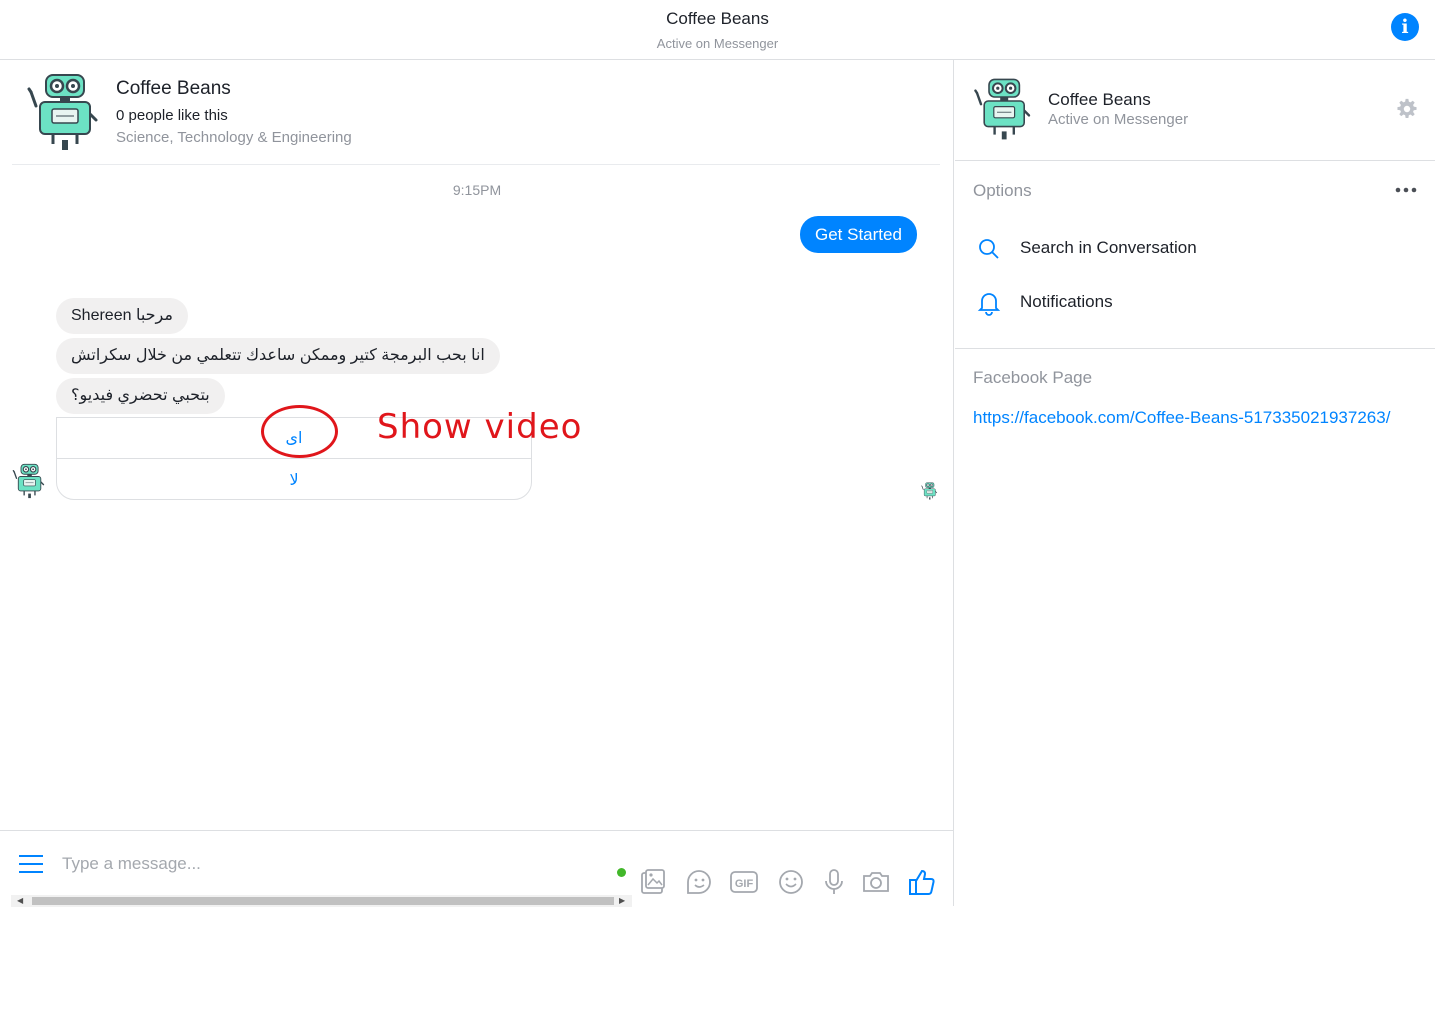 The height and width of the screenshot is (1024, 1435). I want to click on gif-icon: GIF, so click(744, 882).